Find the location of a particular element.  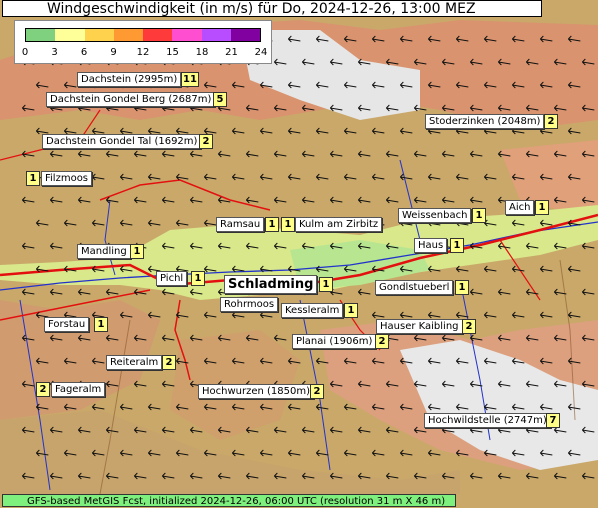

legend-tick-label: 3 is located at coordinates (54, 52).